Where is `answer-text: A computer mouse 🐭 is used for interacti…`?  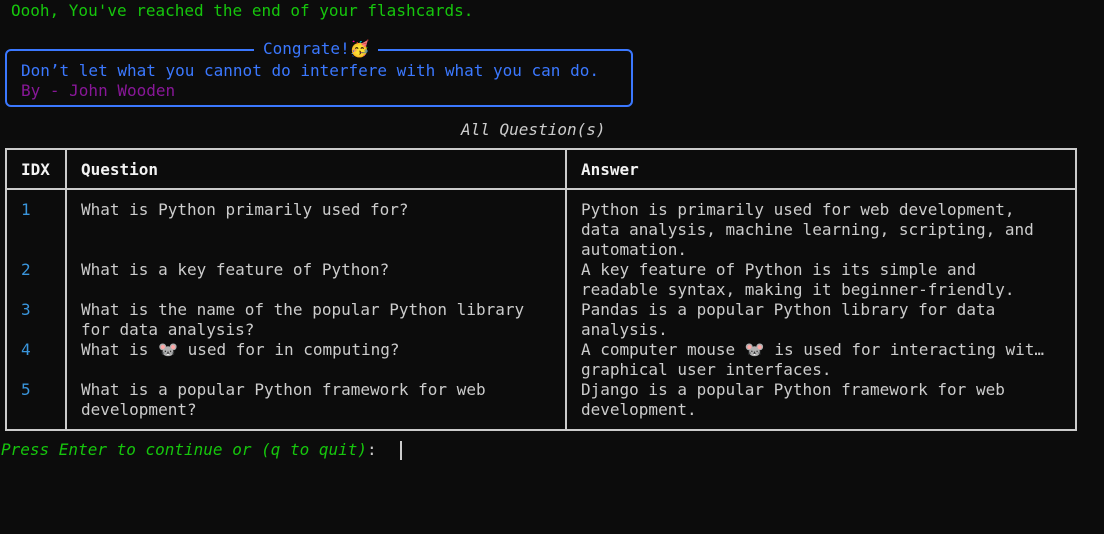 answer-text: A computer mouse 🐭 is used for interacti… is located at coordinates (813, 349).